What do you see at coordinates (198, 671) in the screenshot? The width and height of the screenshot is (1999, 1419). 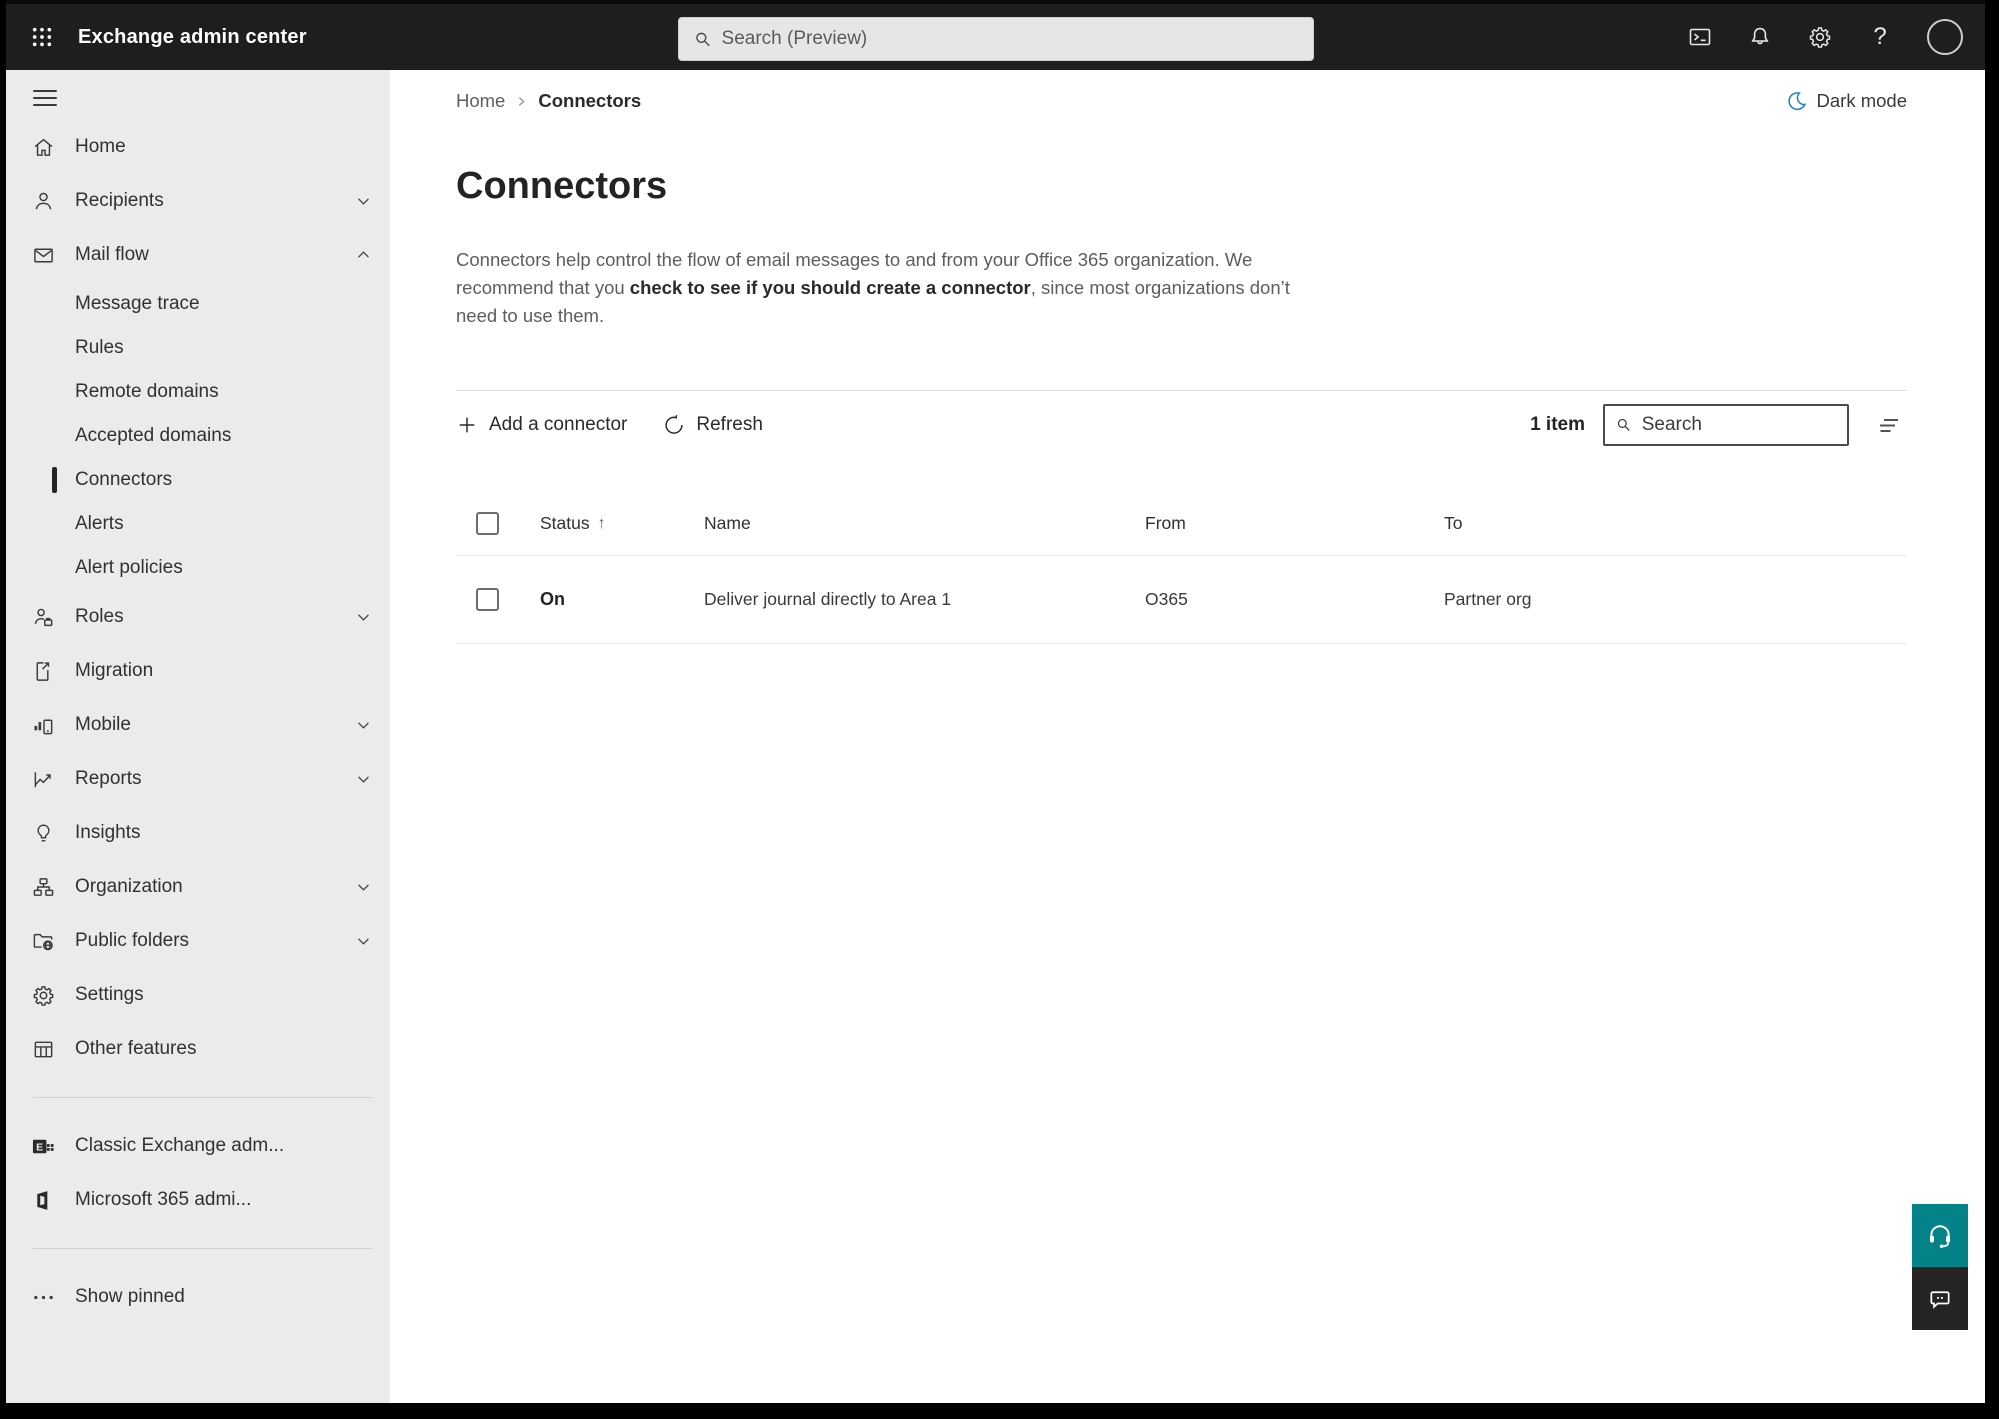 I see `sidebar-item-migration: Migration` at bounding box center [198, 671].